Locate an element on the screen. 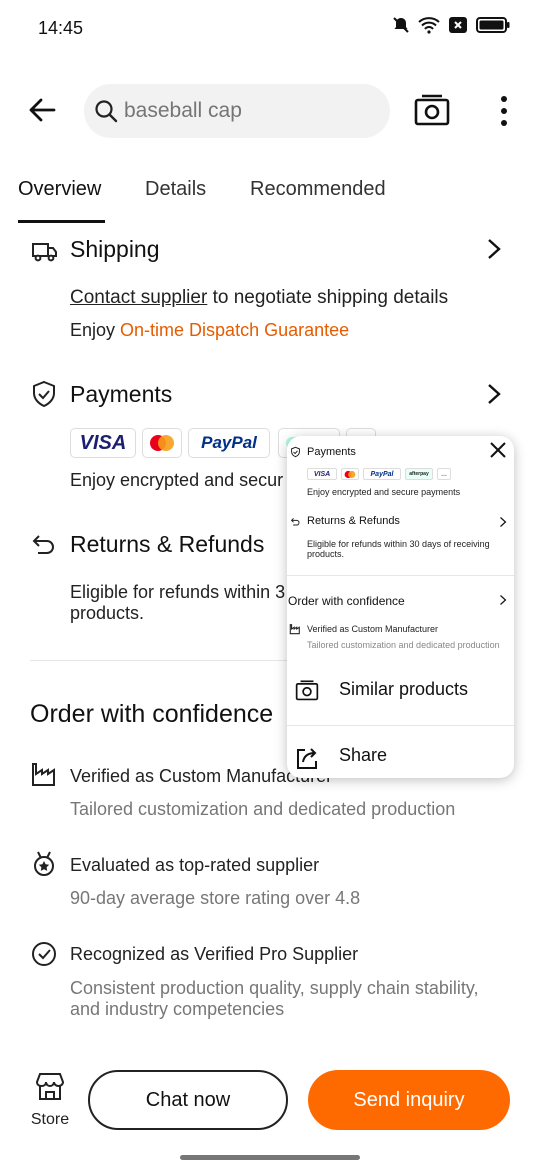 The width and height of the screenshot is (540, 1170). popup-mastercard-icon is located at coordinates (350, 474).